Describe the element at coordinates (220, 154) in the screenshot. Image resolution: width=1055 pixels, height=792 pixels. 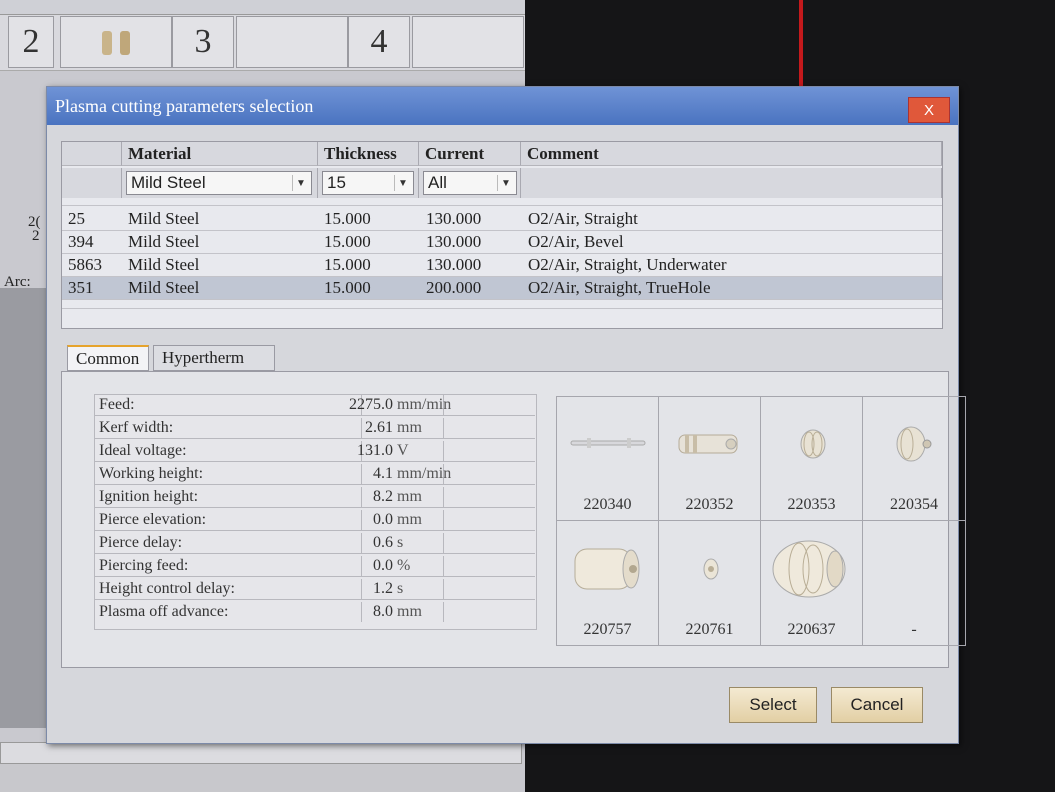
I see `header-material: Material` at that location.